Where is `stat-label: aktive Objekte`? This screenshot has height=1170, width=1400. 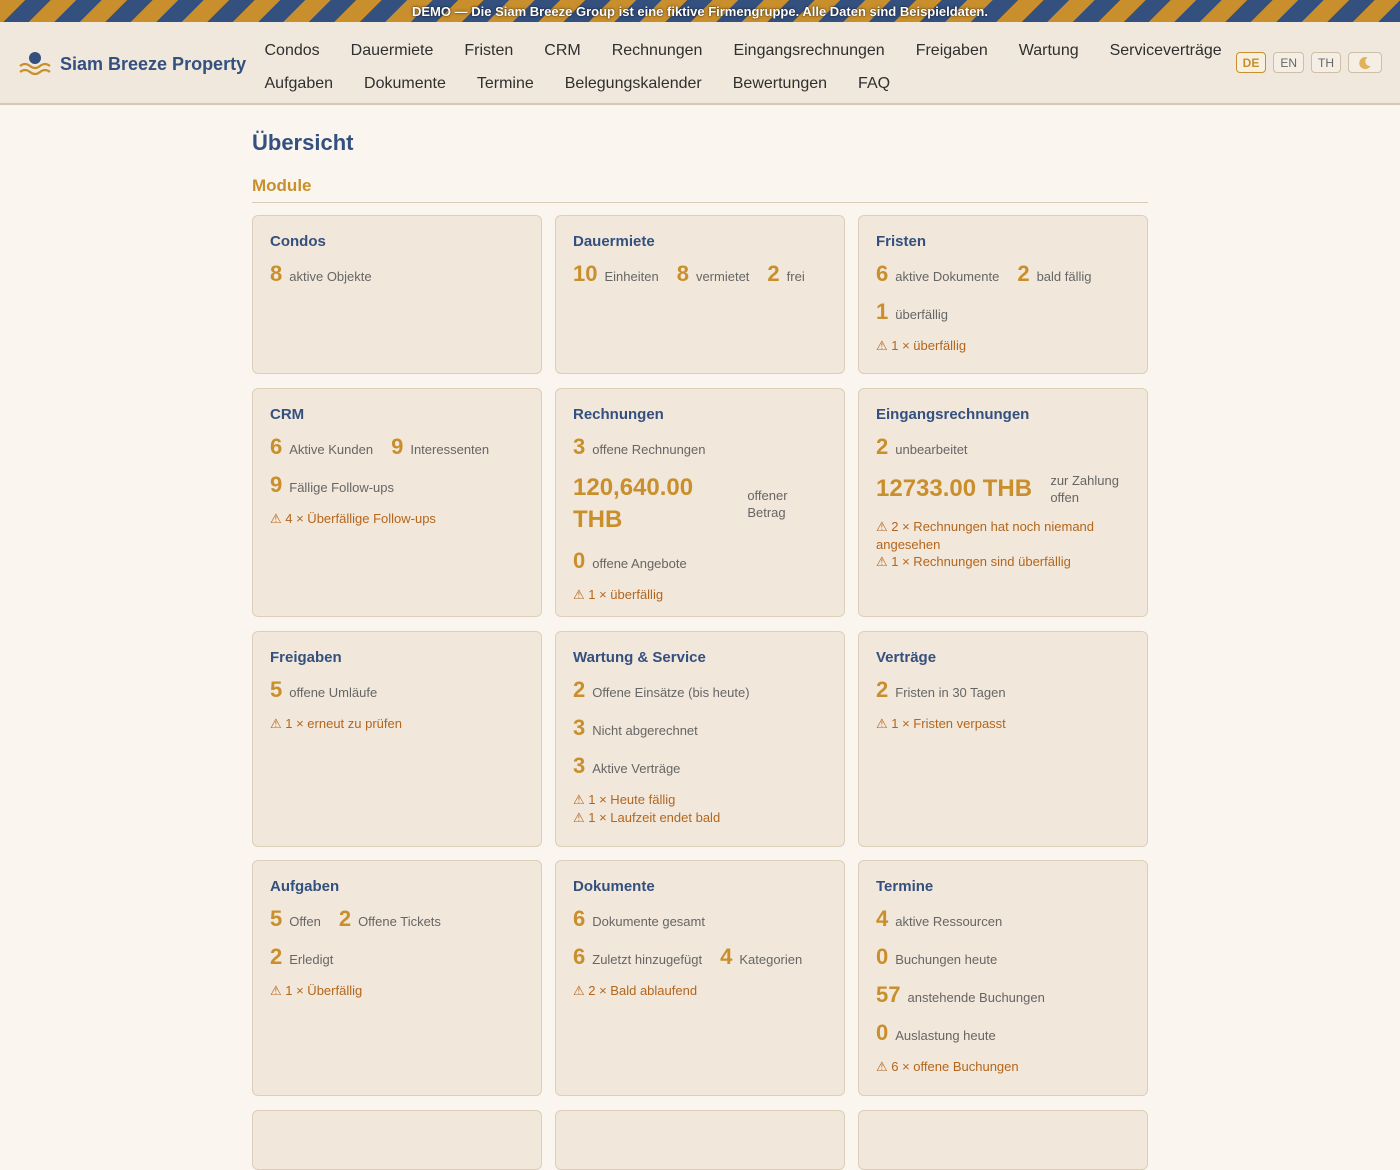
stat-label: aktive Objekte is located at coordinates (330, 276).